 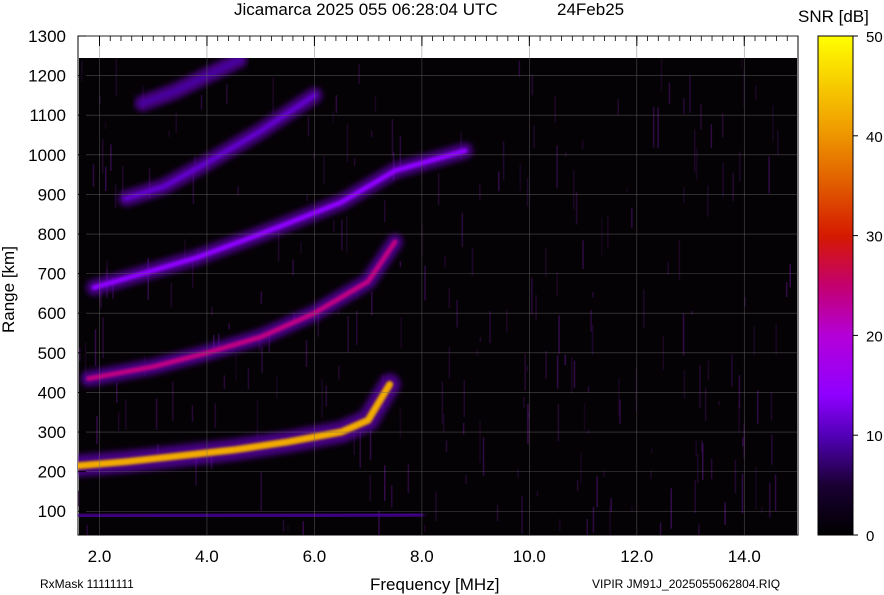 I want to click on y-tick-label: 100, so click(x=52, y=511).